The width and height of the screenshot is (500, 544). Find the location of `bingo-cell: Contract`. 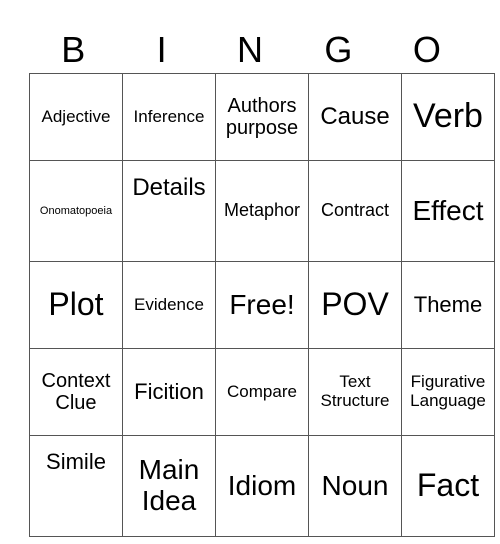

bingo-cell: Contract is located at coordinates (355, 211).